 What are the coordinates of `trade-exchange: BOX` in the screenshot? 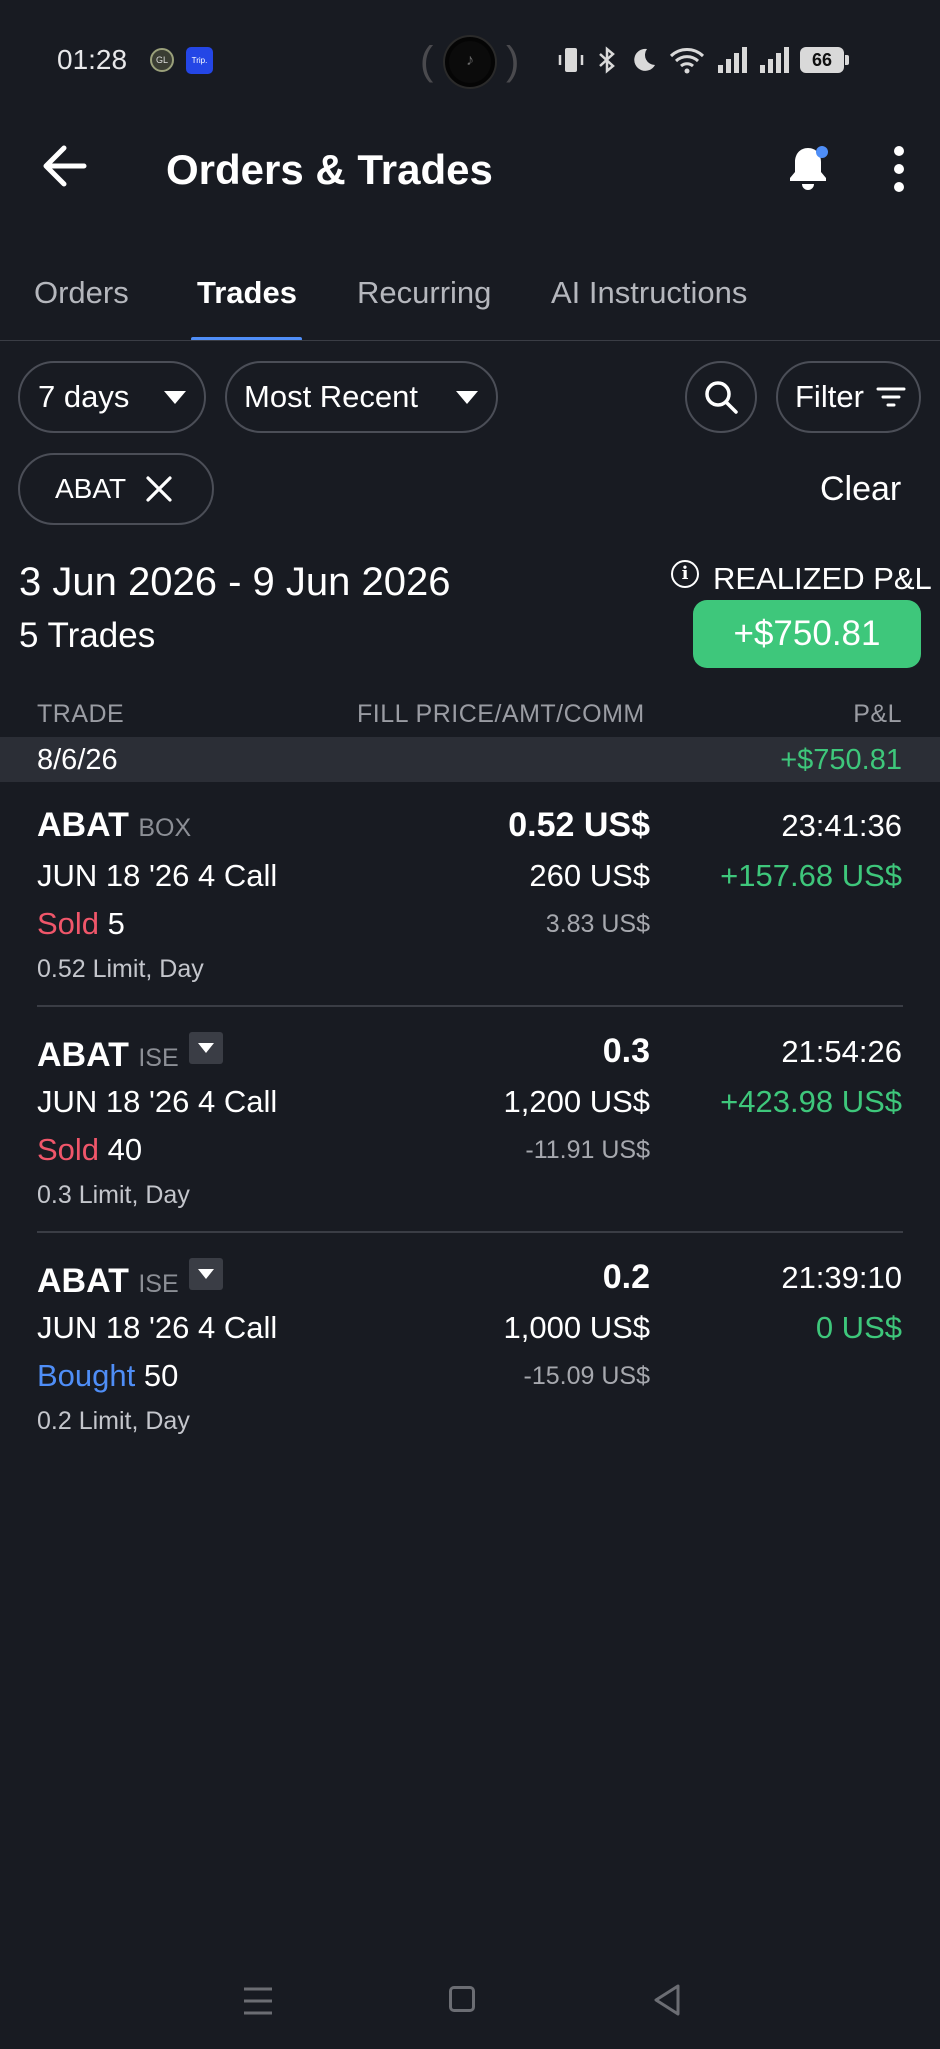 It's located at (165, 828).